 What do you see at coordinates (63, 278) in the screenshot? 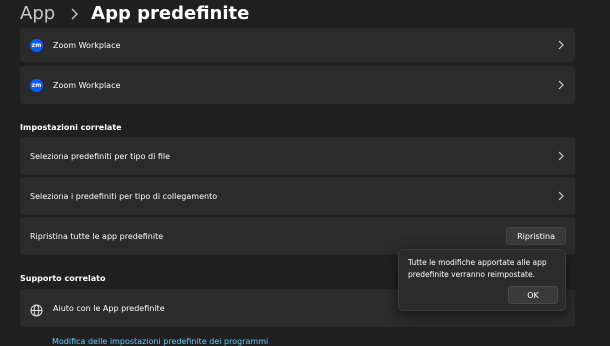
I see `section-title-related-support: Supporto correlato` at bounding box center [63, 278].